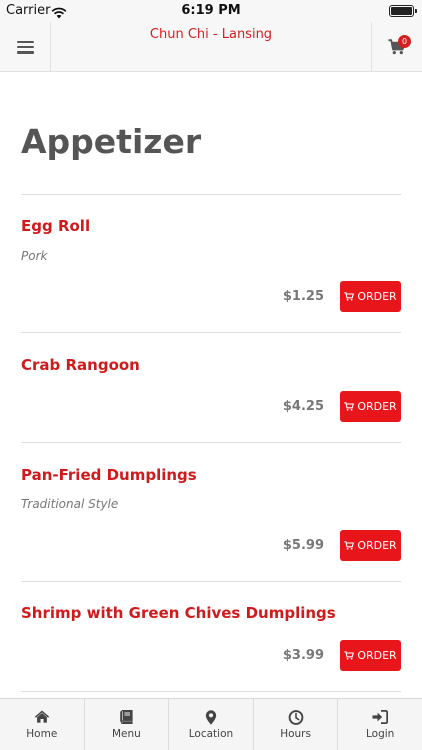 This screenshot has height=750, width=422. I want to click on item-price: $3.99, so click(303, 655).